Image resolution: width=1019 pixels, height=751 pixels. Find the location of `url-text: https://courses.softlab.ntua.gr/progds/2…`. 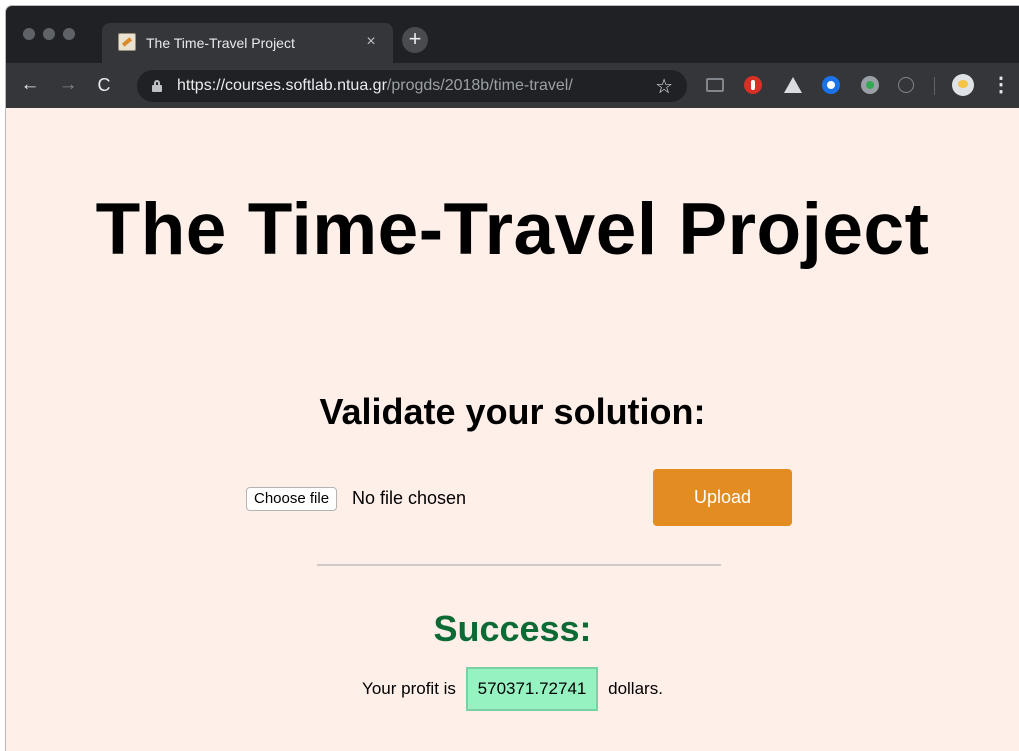

url-text: https://courses.softlab.ntua.gr/progds/2… is located at coordinates (375, 86).